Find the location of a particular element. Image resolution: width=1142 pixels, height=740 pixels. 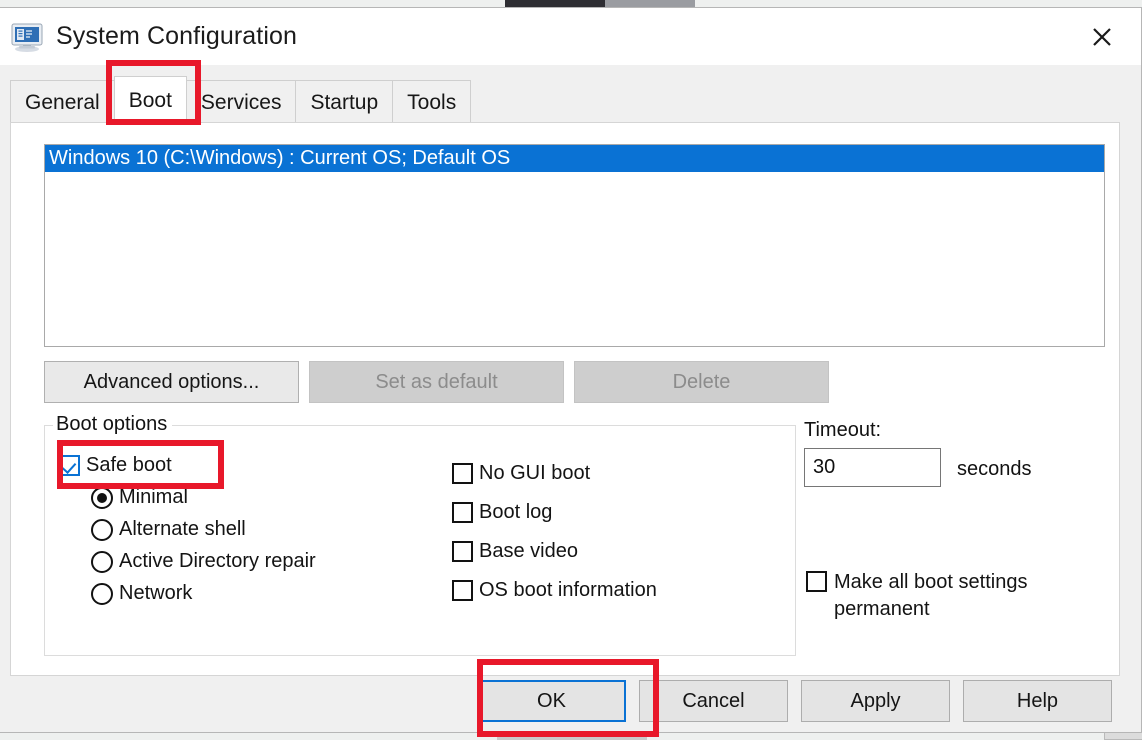

checkbox-no-gui-boot: No GUI boot is located at coordinates (554, 473).